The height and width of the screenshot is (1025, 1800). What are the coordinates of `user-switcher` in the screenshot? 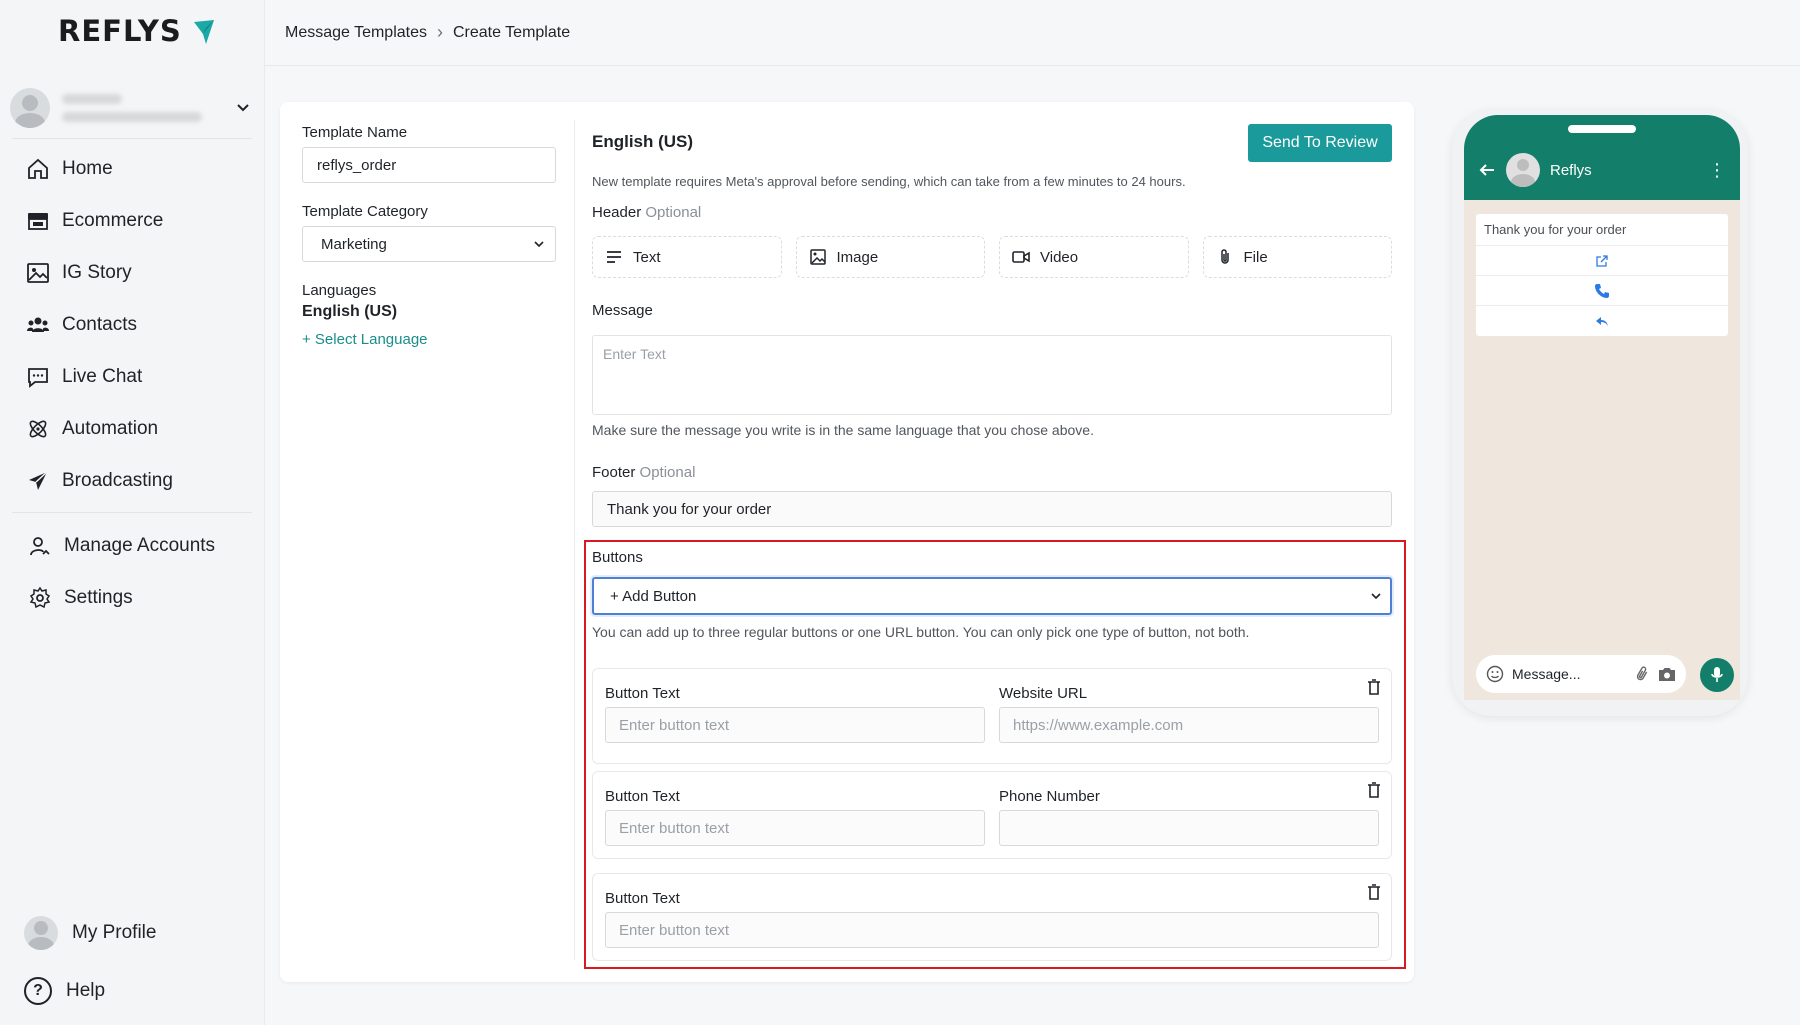 It's located at (135, 108).